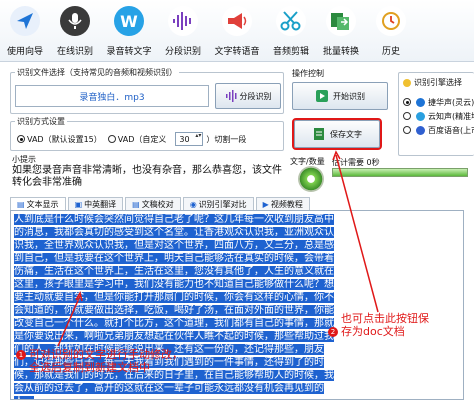 This screenshot has width=474, height=405. Describe the element at coordinates (373, 331) in the screenshot. I see `annotation-2-line2: 存为doc文档` at that location.